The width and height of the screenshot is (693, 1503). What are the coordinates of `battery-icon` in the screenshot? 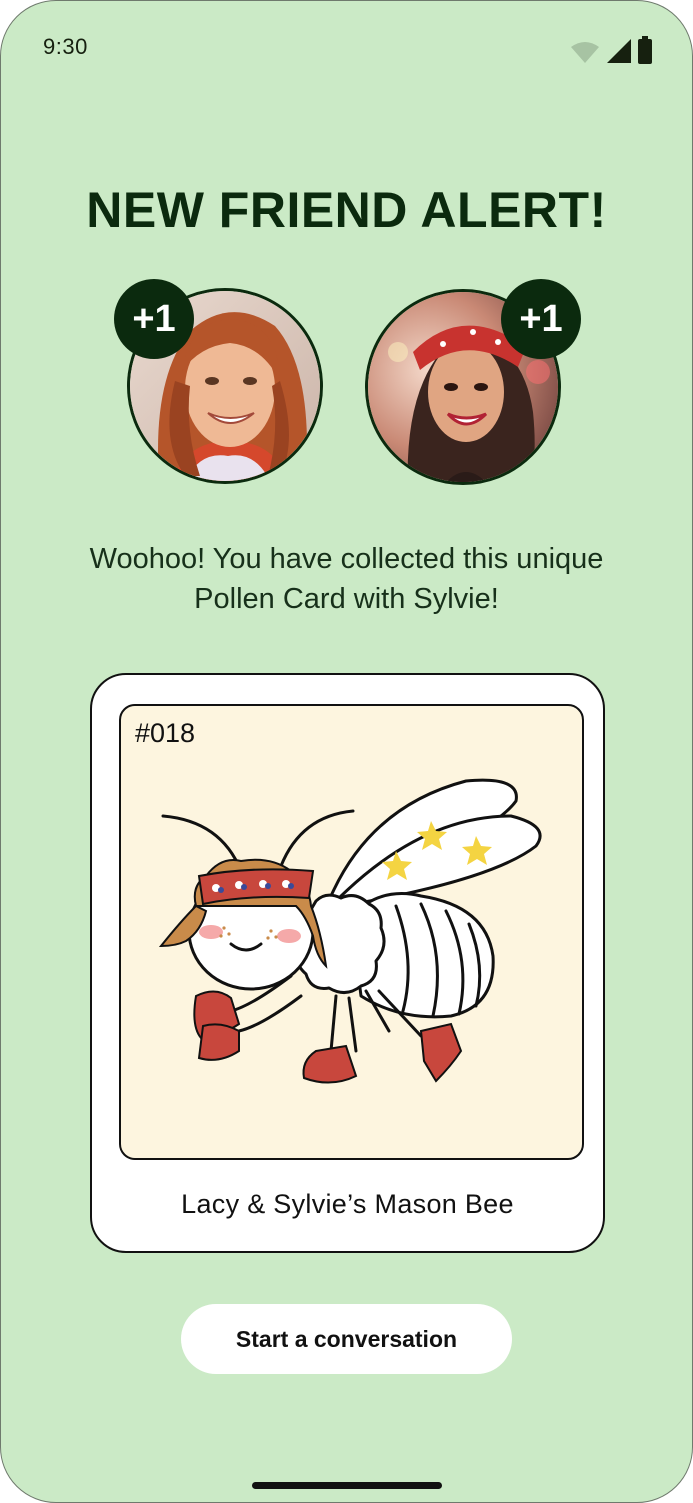 It's located at (645, 50).